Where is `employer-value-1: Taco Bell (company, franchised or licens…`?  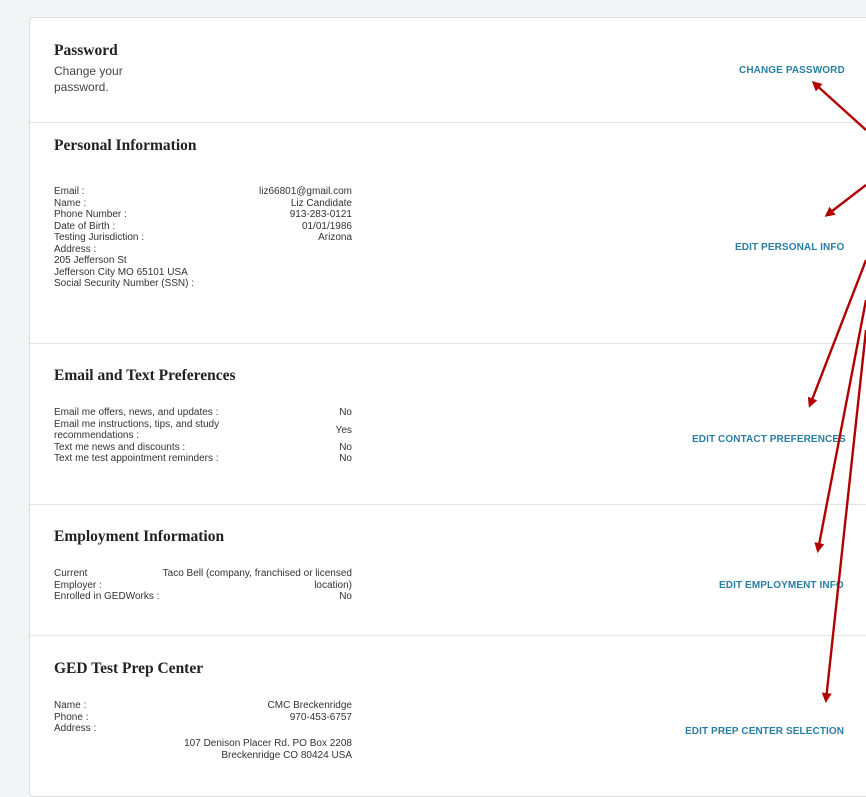
employer-value-1: Taco Bell (company, franchised or licens… is located at coordinates (257, 573).